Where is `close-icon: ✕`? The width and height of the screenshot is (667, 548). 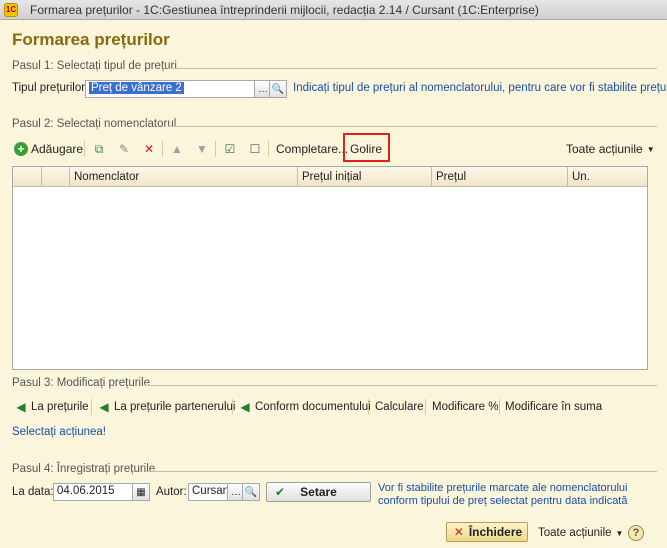 close-icon: ✕ is located at coordinates (458, 532).